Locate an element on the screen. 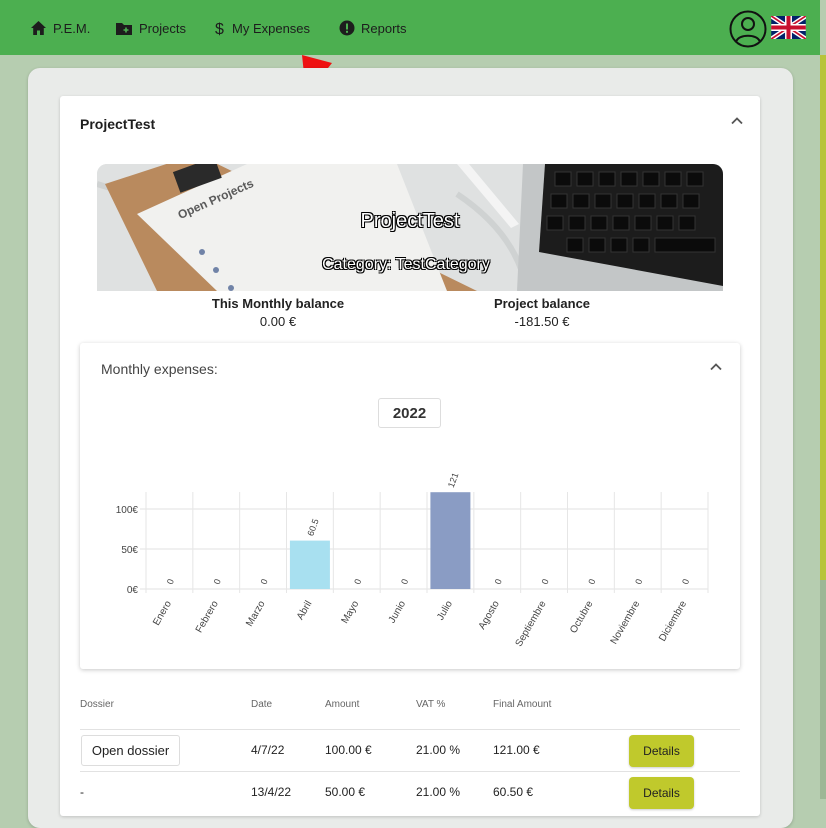 The image size is (826, 828). row-dossier: - is located at coordinates (82, 792).